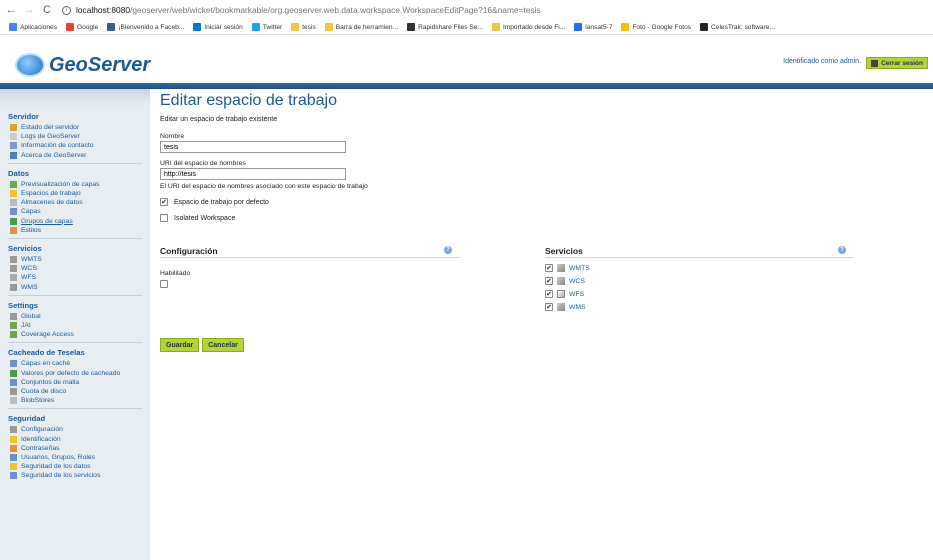 This screenshot has width=933, height=560. What do you see at coordinates (164, 202) in the screenshot?
I see `default-workspace-checkbox: ✔` at bounding box center [164, 202].